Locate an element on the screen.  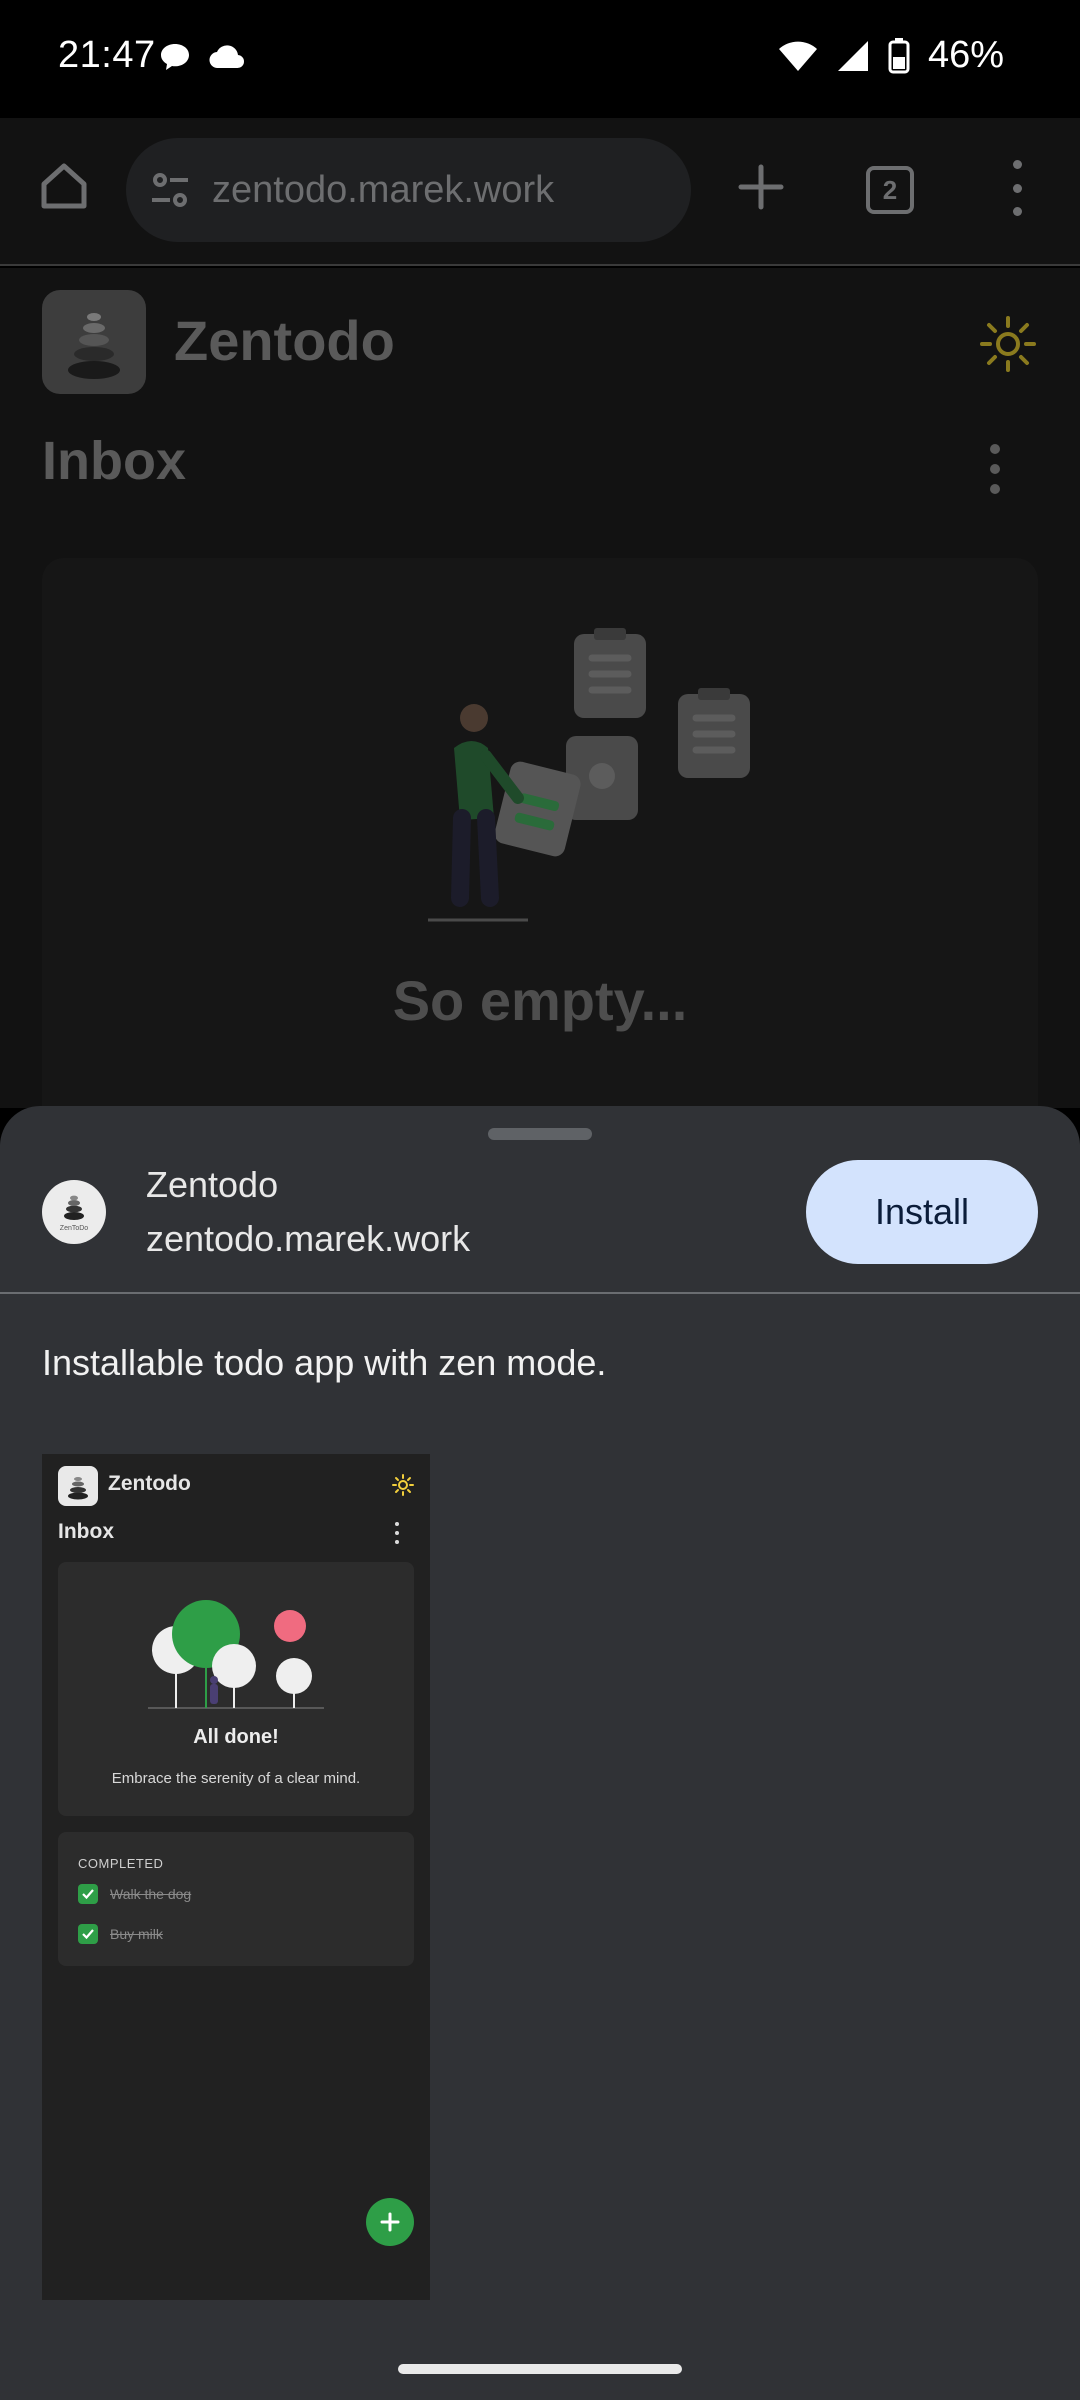
preview-app-logo is located at coordinates (78, 1486).